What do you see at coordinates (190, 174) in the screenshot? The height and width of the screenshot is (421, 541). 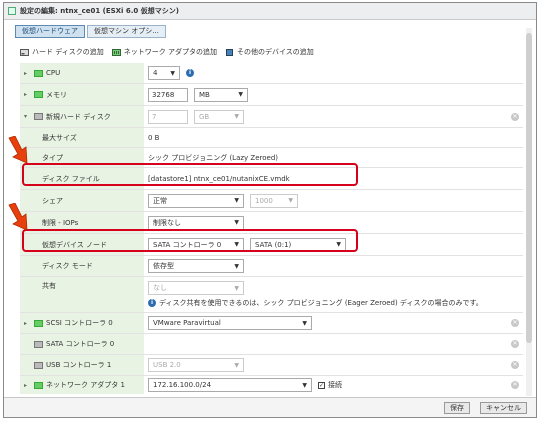 I see `disk-file-highlight` at bounding box center [190, 174].